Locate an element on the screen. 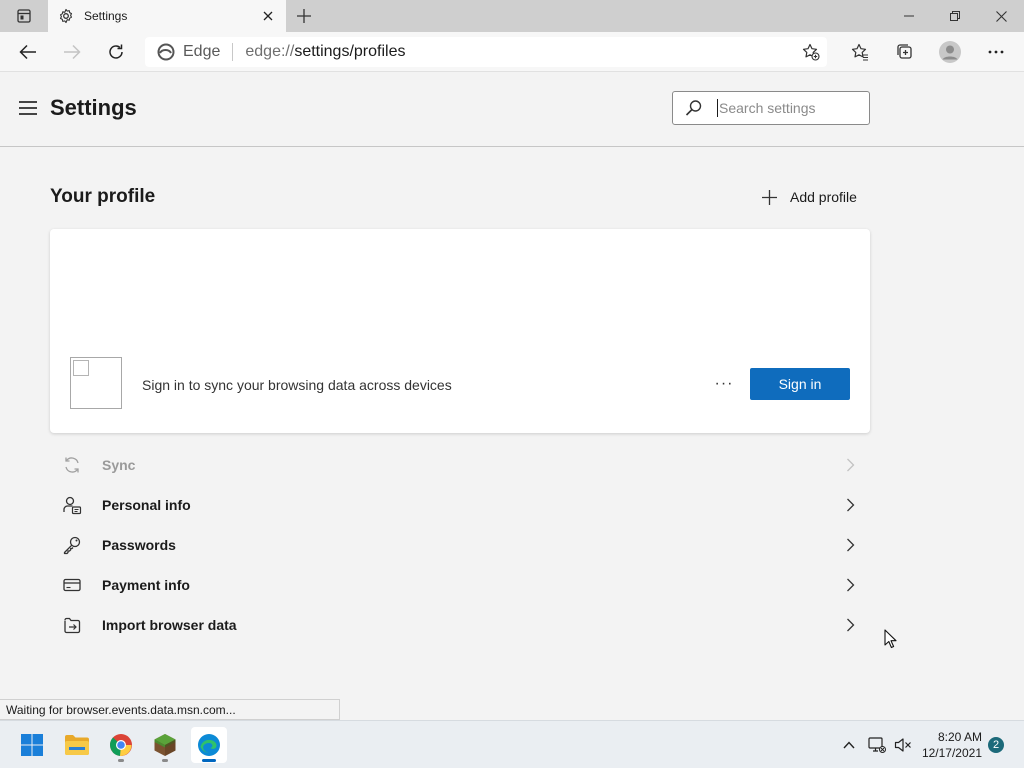 The height and width of the screenshot is (768, 1024). menu-item-passwords: Passwords is located at coordinates (460, 545).